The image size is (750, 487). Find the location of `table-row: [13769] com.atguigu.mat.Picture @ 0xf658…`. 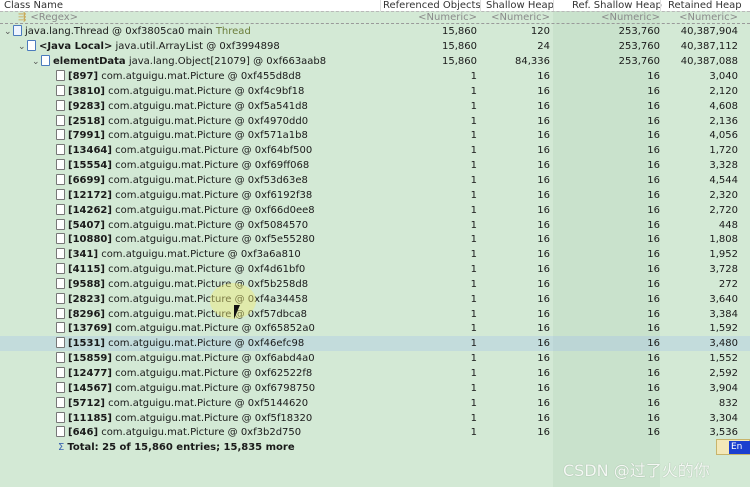

table-row: [13769] com.atguigu.mat.Picture @ 0xf658… is located at coordinates (375, 328).